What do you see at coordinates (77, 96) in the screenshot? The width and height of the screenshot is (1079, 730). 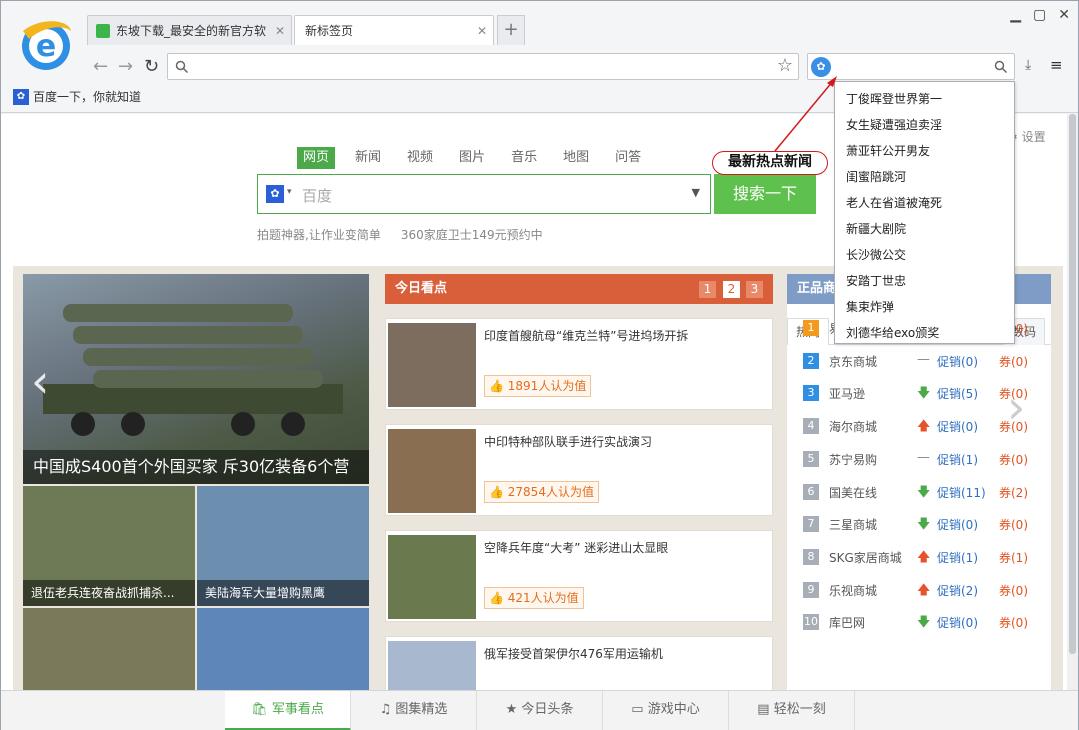 I see `bookmark-item: ✿ 百度一下，你就知道` at bounding box center [77, 96].